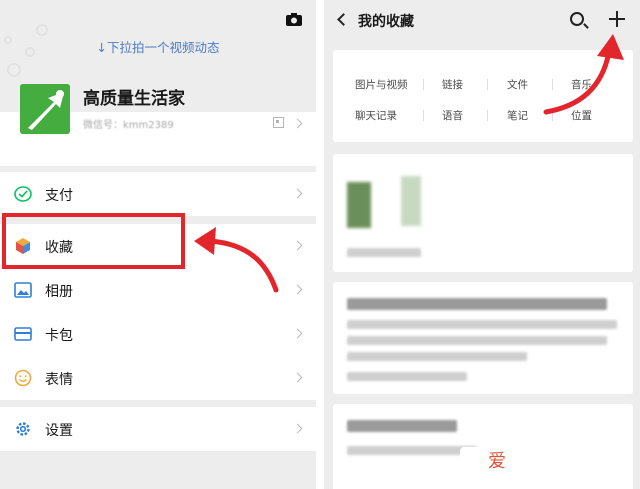 The image size is (640, 489). Describe the element at coordinates (482, 20) in the screenshot. I see `nav-bar: 我的收藏` at that location.